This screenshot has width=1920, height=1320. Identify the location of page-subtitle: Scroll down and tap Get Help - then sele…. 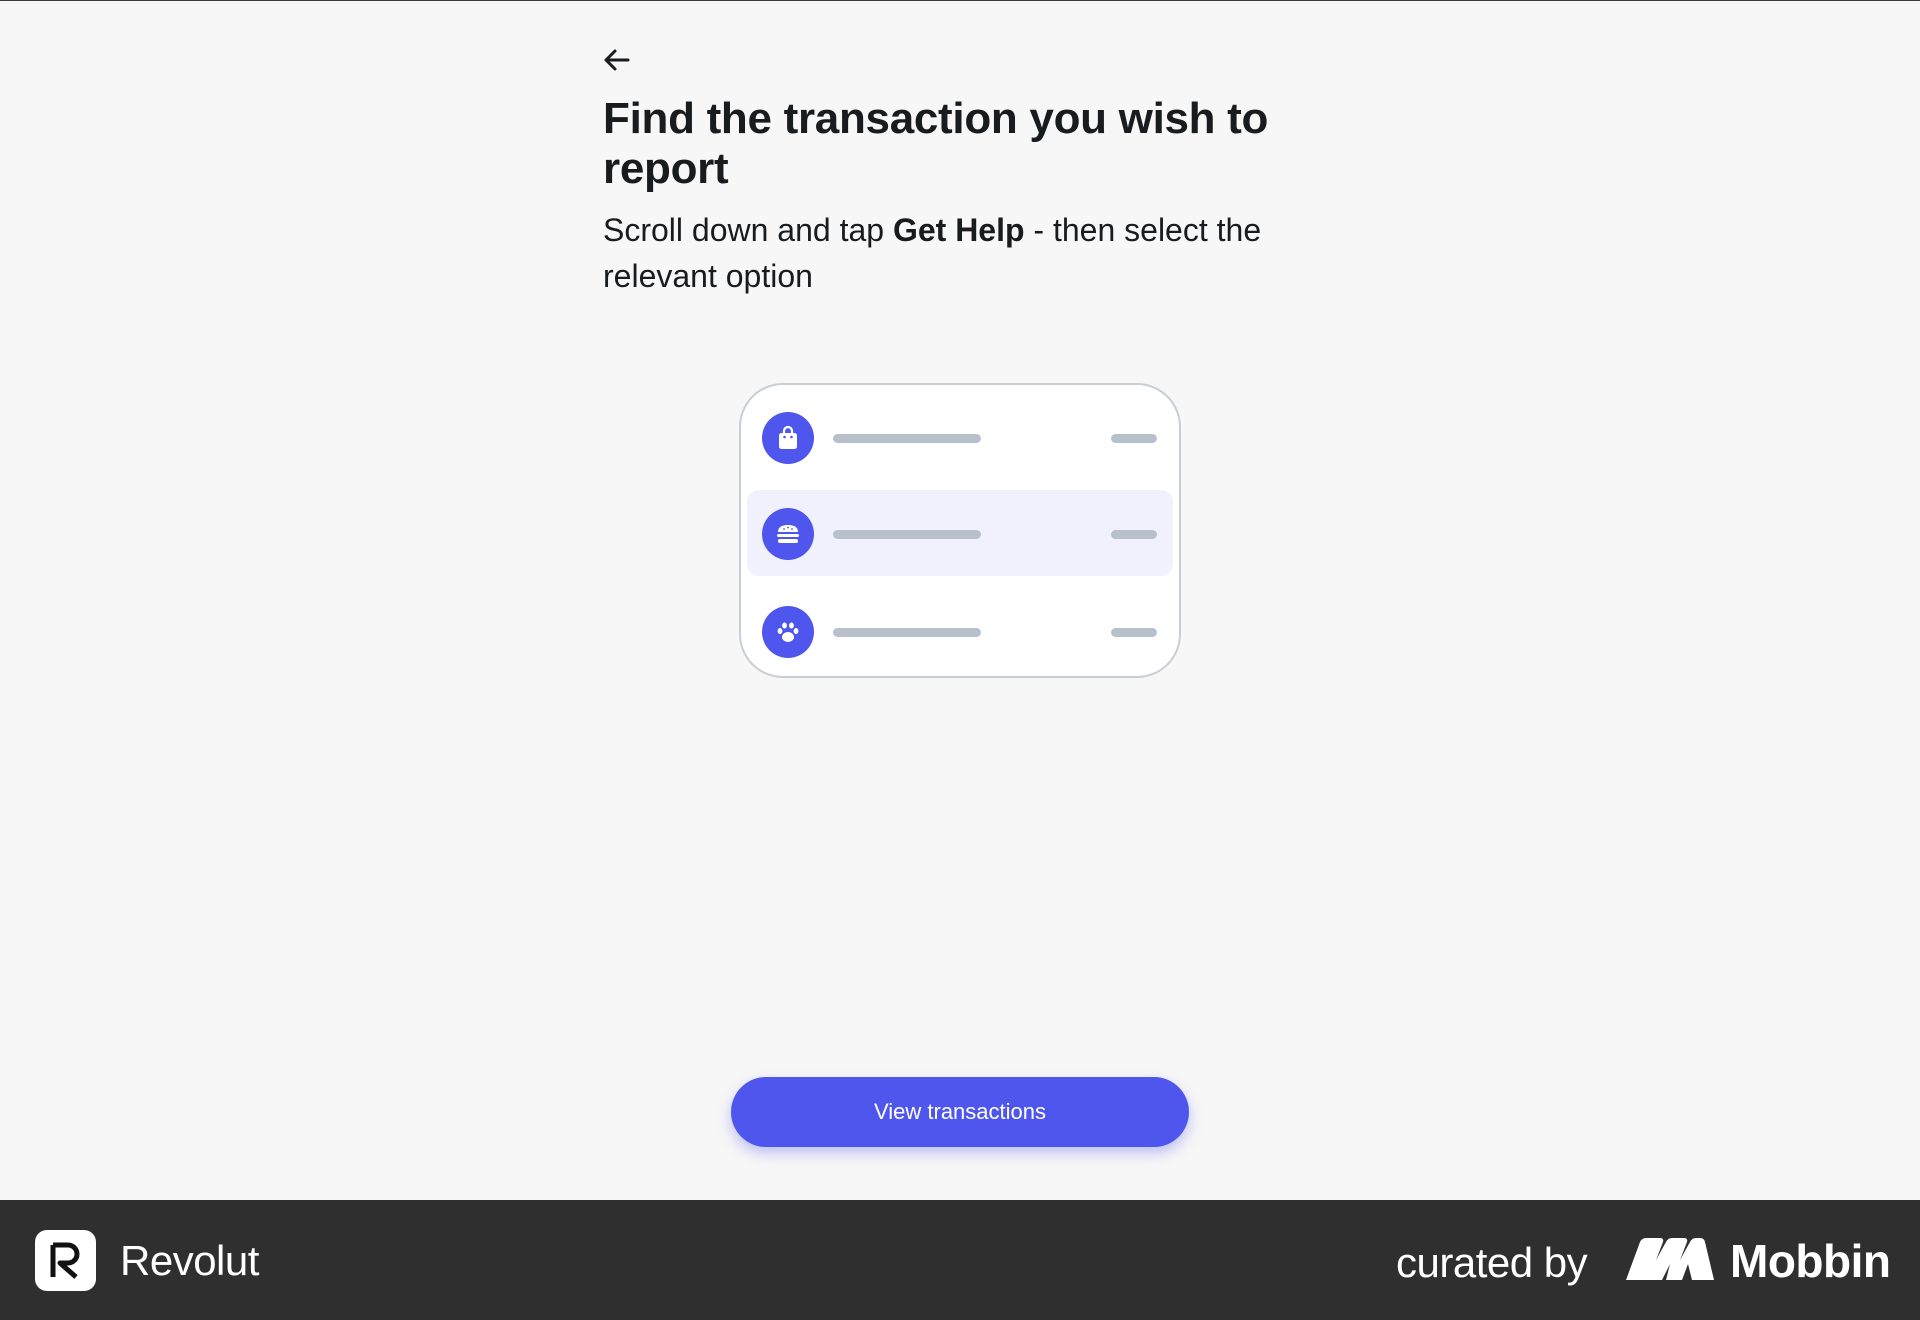
(983, 253).